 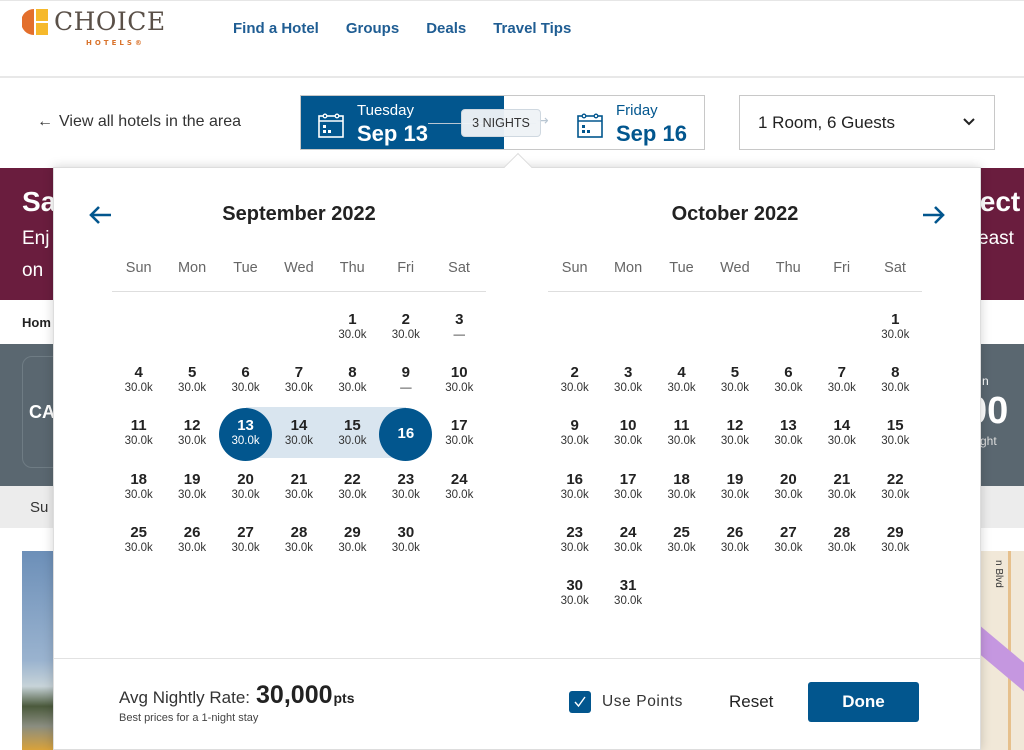 I want to click on next-month-arrow-icon, so click(x=933, y=215).